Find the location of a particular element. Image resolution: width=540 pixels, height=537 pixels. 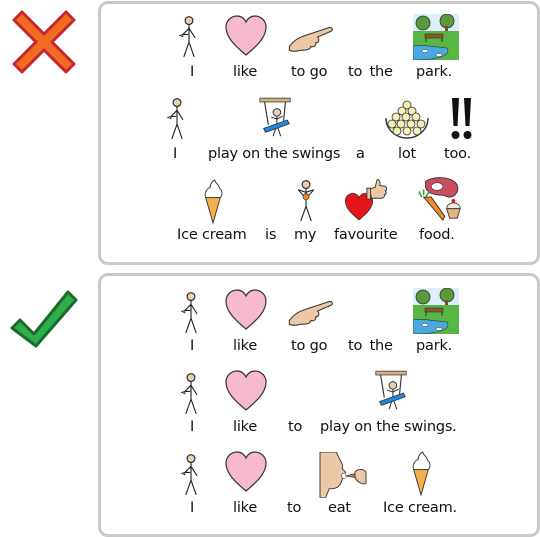

eating-icon is located at coordinates (343, 475).